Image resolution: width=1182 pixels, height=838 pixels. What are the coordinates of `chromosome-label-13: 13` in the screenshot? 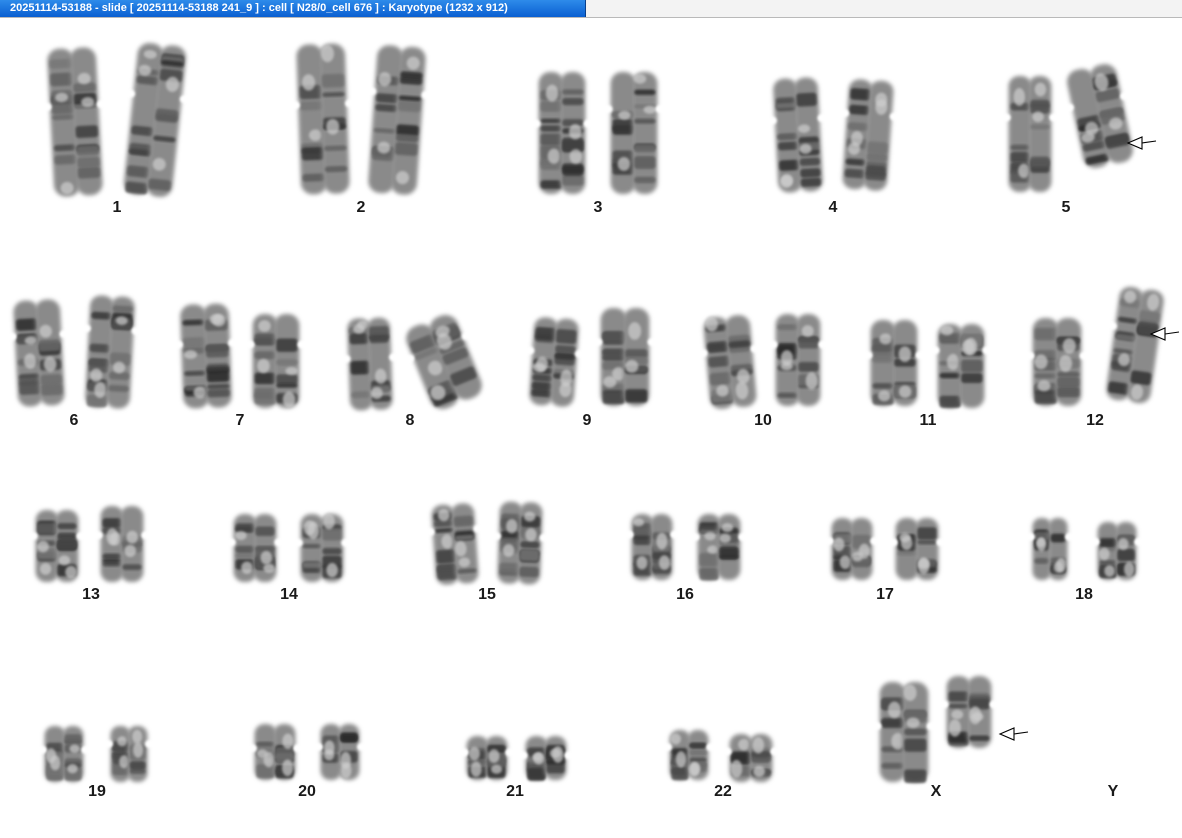 It's located at (91, 594).